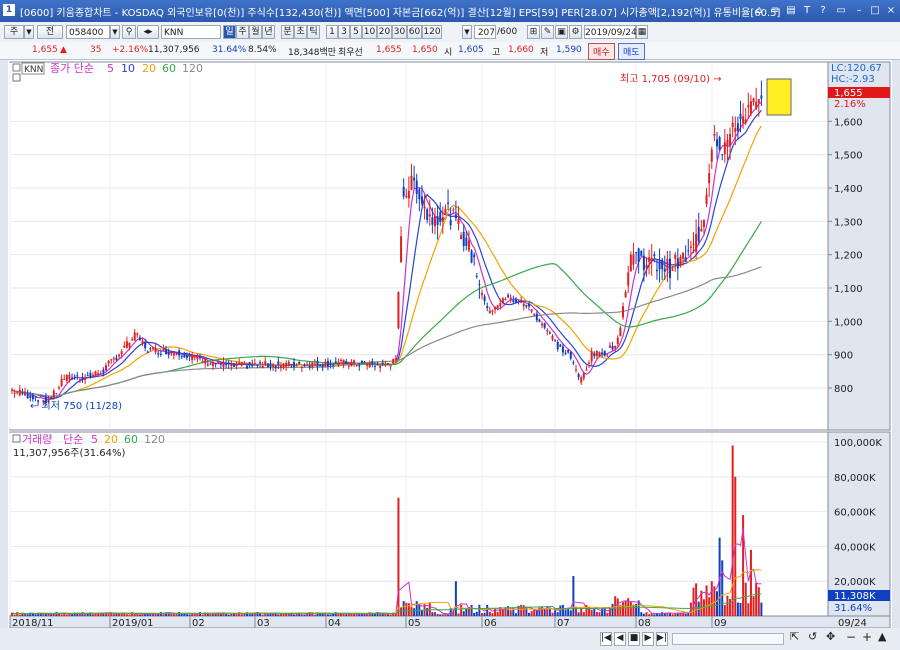  What do you see at coordinates (191, 32) in the screenshot?
I see `name-input: KNN` at bounding box center [191, 32].